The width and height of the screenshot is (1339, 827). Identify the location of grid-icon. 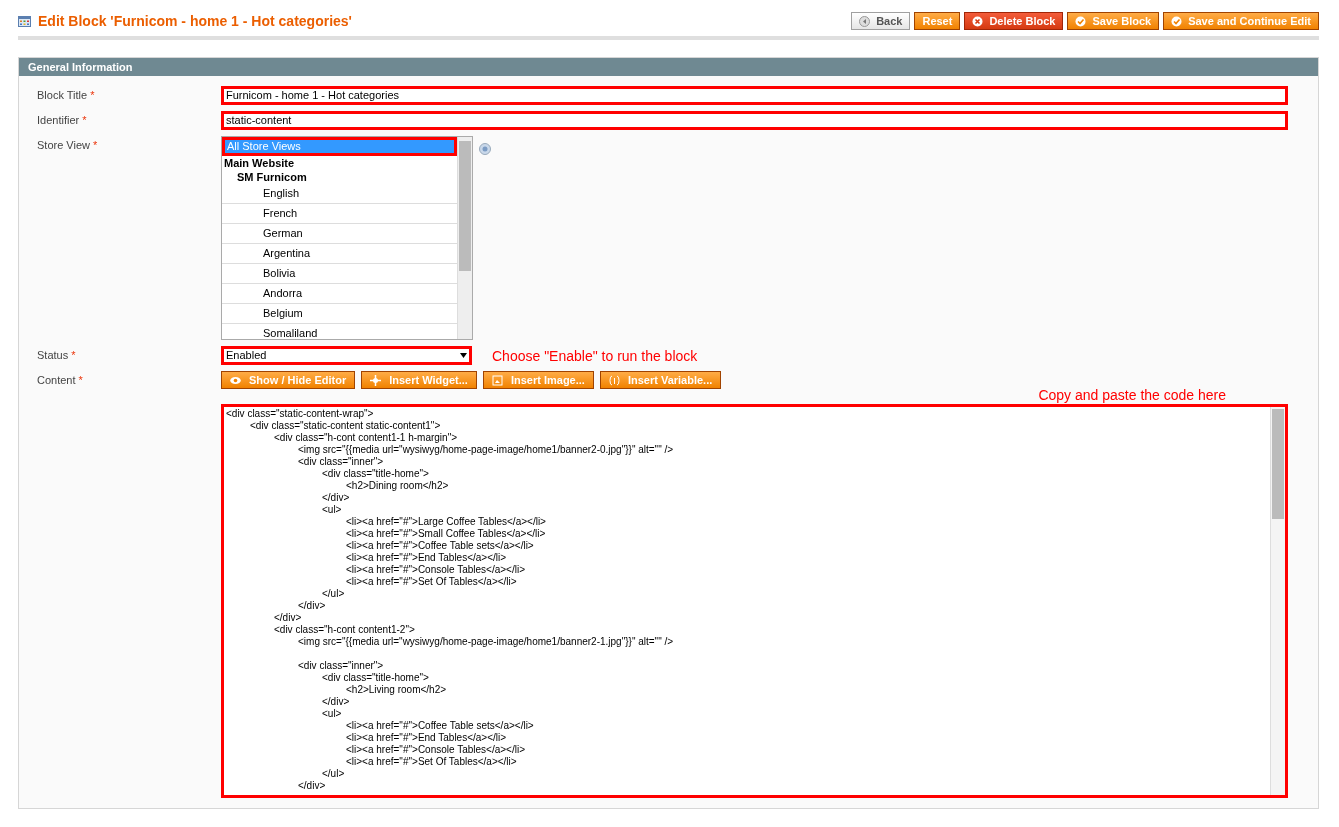
(24, 21).